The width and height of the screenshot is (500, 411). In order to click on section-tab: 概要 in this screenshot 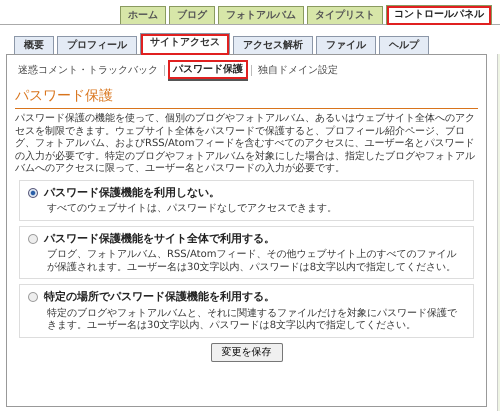, I will do `click(34, 45)`.